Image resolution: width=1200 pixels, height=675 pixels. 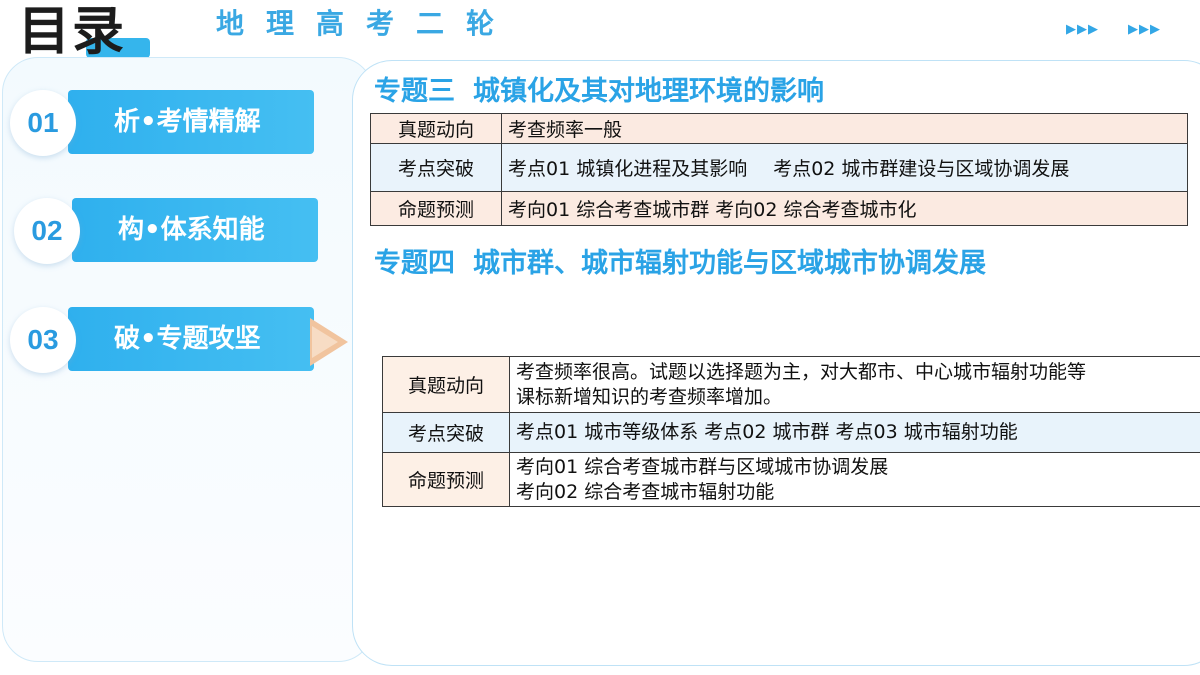 I want to click on nav-number: 01, so click(x=43, y=123).